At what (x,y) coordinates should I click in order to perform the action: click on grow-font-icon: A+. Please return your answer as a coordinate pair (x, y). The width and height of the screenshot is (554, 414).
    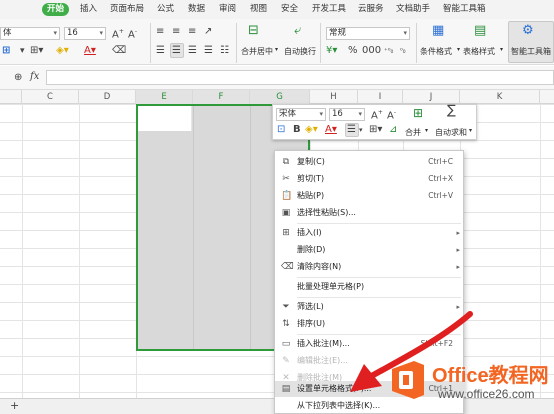
    Looking at the image, I should click on (118, 33).